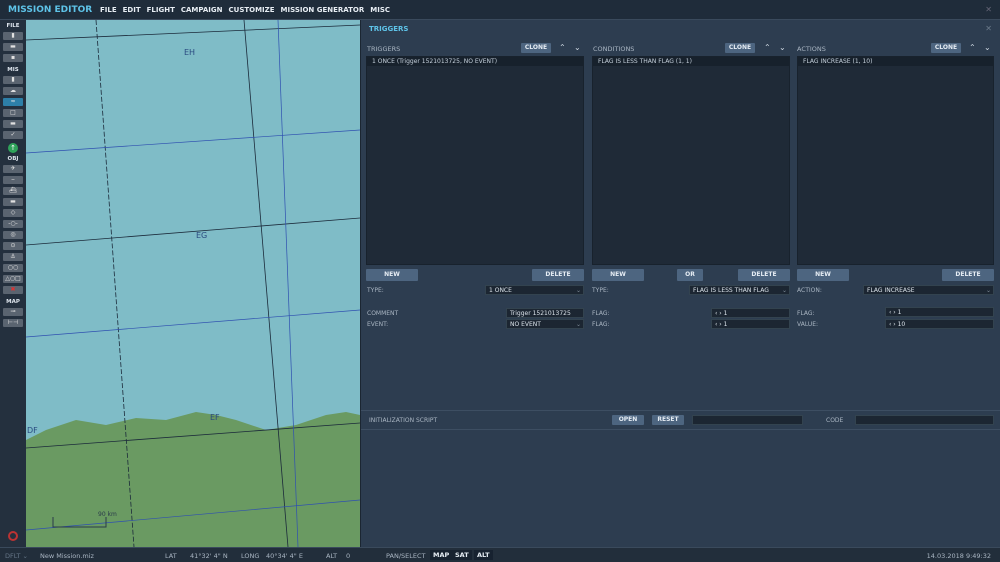  Describe the element at coordinates (690, 275) in the screenshot. I see `conditions-or-button: OR` at that location.